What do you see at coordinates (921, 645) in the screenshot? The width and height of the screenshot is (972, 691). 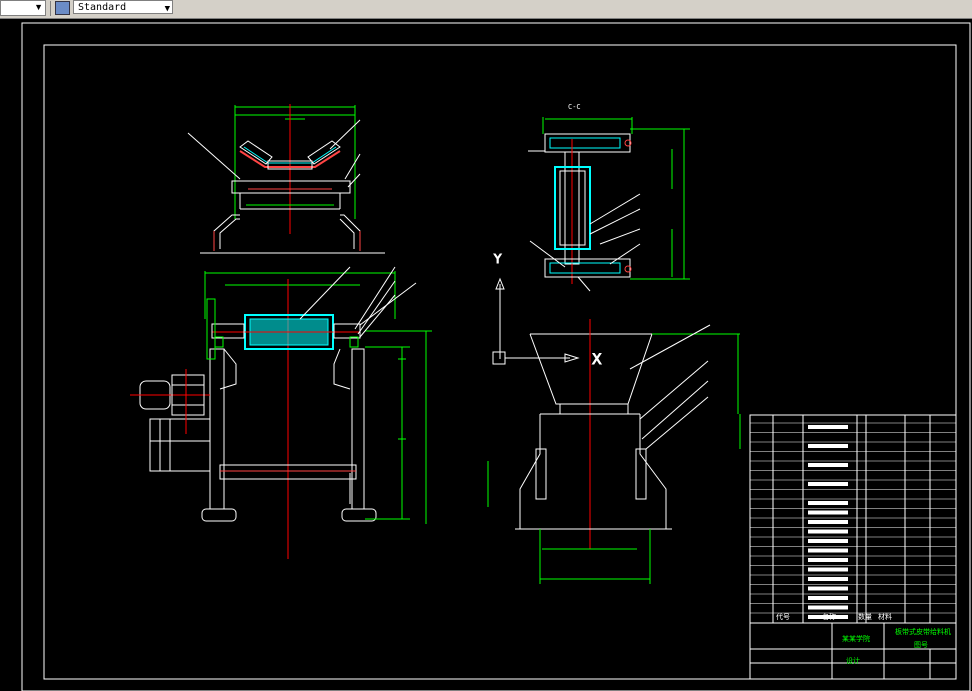 I see `title-block-drawing-no: 图号` at bounding box center [921, 645].